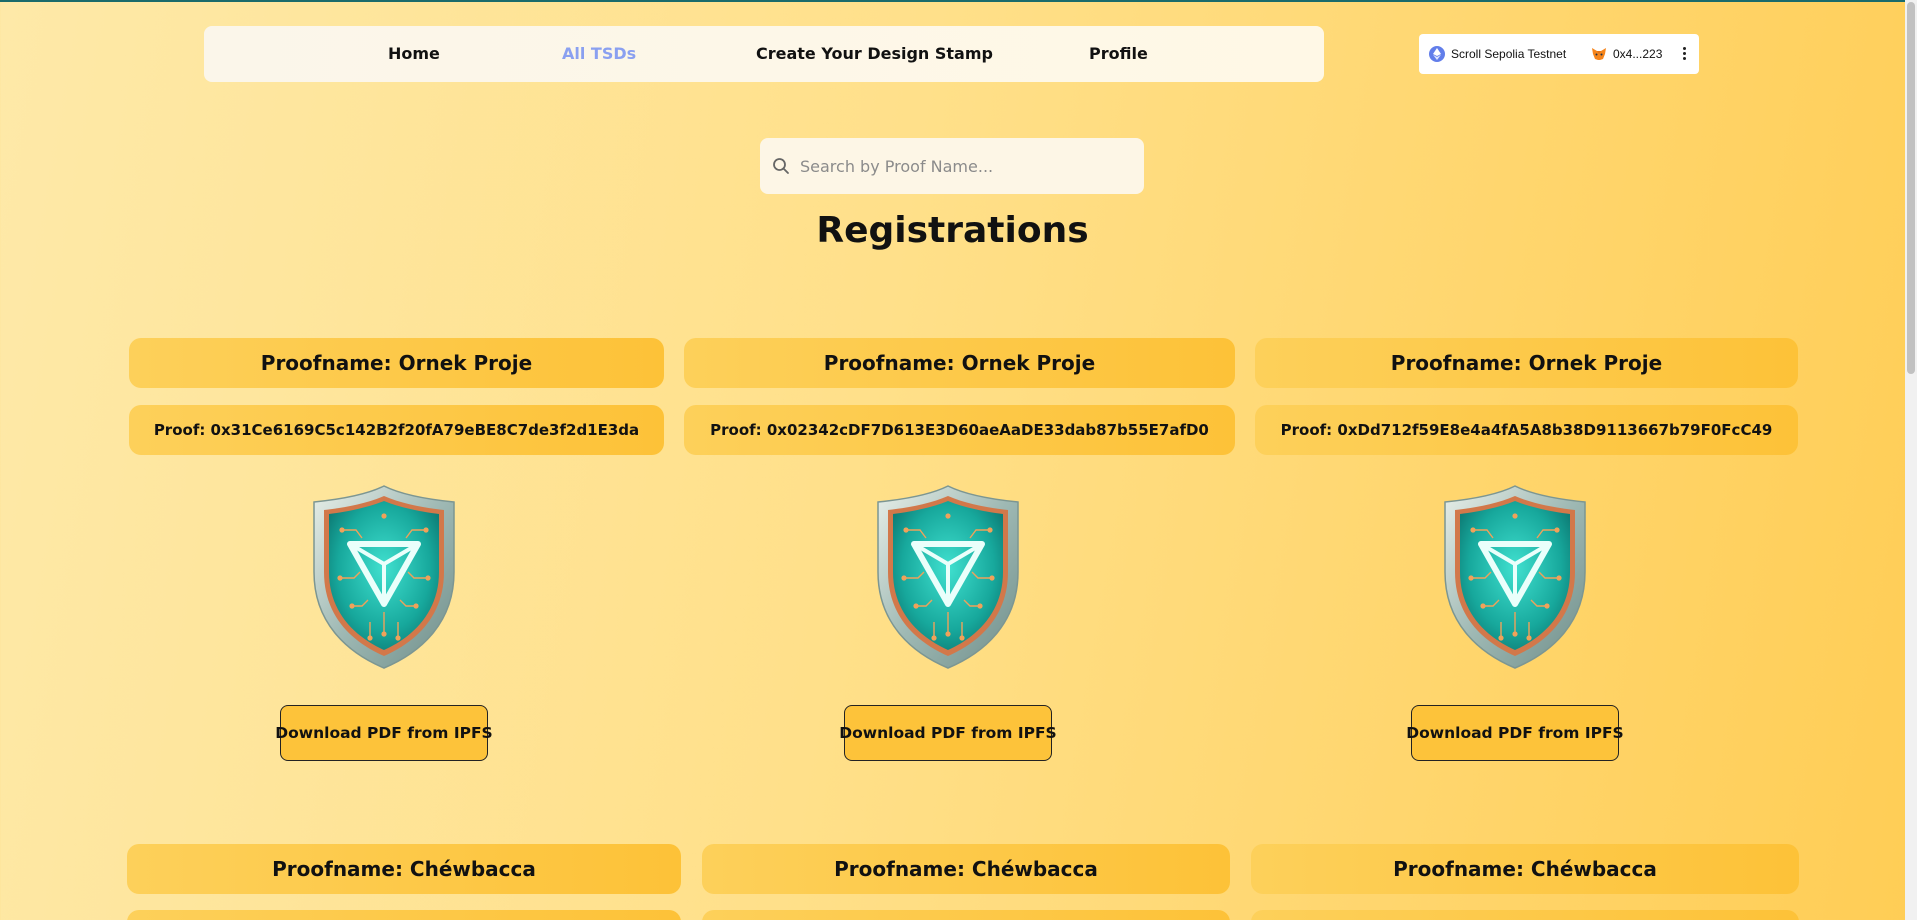 The image size is (1917, 920). What do you see at coordinates (1911, 460) in the screenshot?
I see `page-scrollbar` at bounding box center [1911, 460].